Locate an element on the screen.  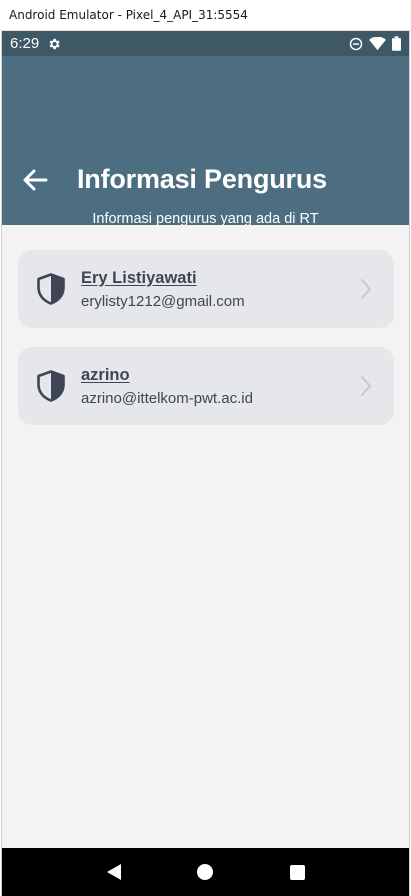
status-time: 6:29 is located at coordinates (25, 43).